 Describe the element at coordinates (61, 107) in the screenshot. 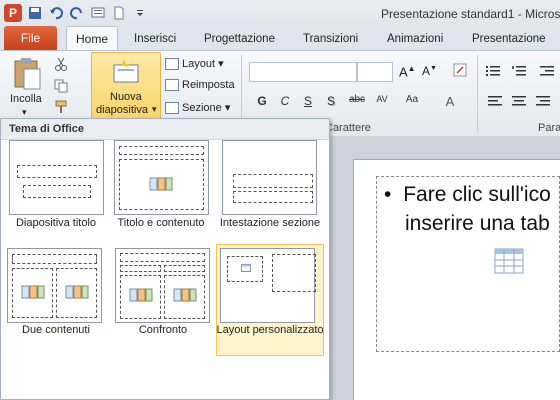

I see `format-painter-icon` at that location.